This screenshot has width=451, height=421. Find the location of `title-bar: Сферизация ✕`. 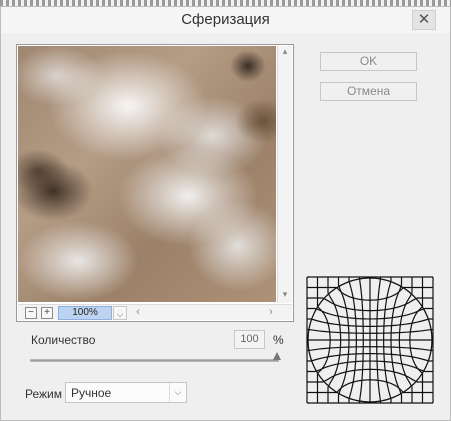

title-bar: Сферизация ✕ is located at coordinates (225, 20).